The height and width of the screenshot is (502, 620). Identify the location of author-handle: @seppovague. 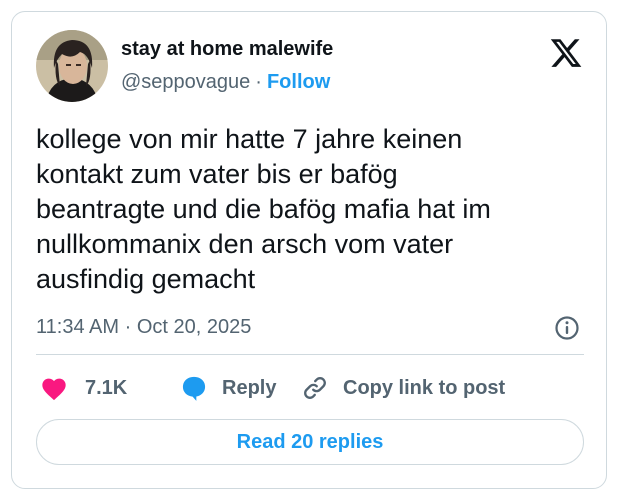
(185, 82).